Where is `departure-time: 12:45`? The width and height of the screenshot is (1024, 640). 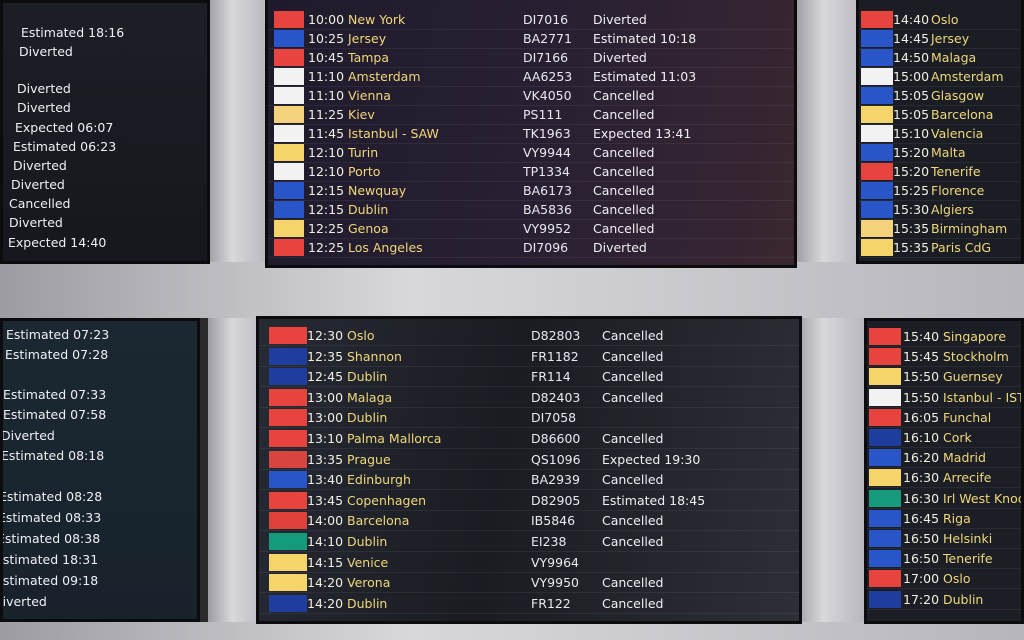 departure-time: 12:45 is located at coordinates (325, 377).